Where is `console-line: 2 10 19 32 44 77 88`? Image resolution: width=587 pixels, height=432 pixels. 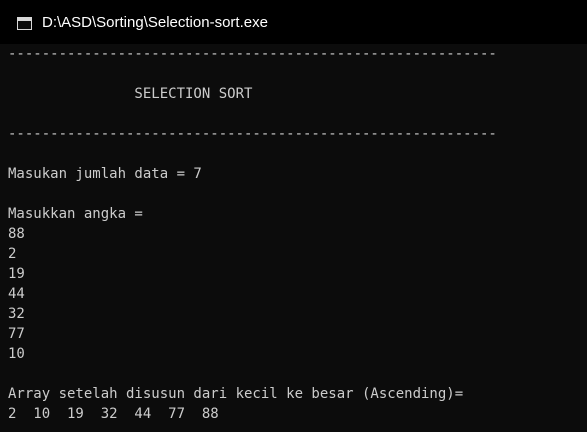
console-line: 2 10 19 32 44 77 88 is located at coordinates (113, 414).